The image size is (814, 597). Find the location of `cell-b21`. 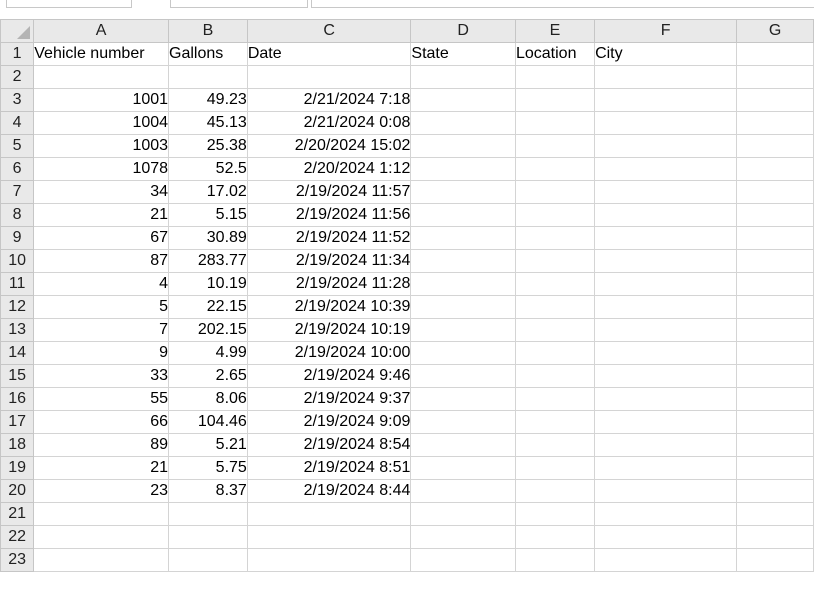

cell-b21 is located at coordinates (208, 514).